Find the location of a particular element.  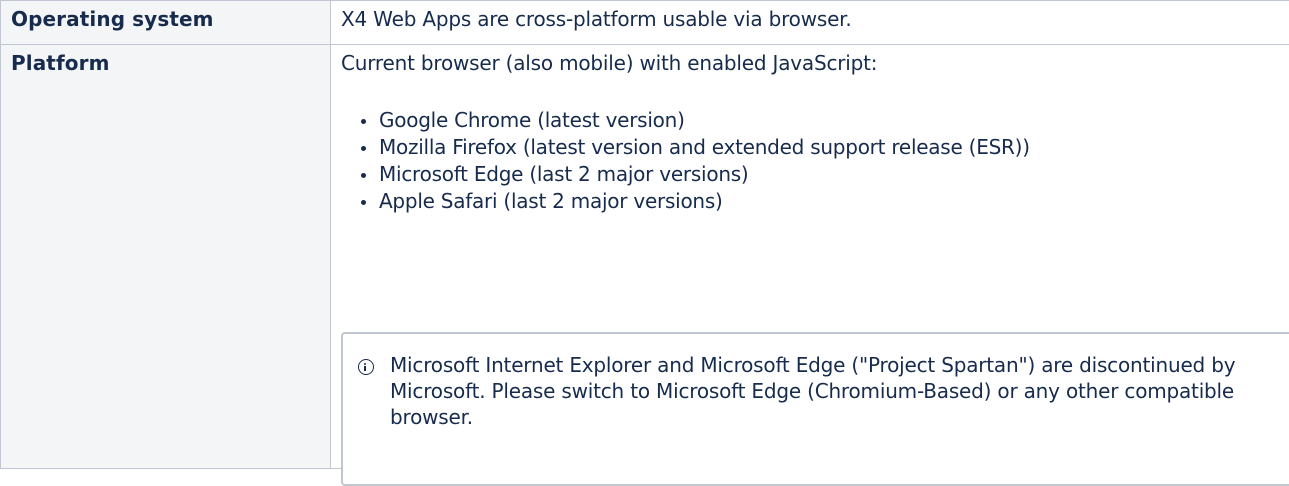

browser-name: Apple Safari (last 2 major versions) is located at coordinates (551, 201).